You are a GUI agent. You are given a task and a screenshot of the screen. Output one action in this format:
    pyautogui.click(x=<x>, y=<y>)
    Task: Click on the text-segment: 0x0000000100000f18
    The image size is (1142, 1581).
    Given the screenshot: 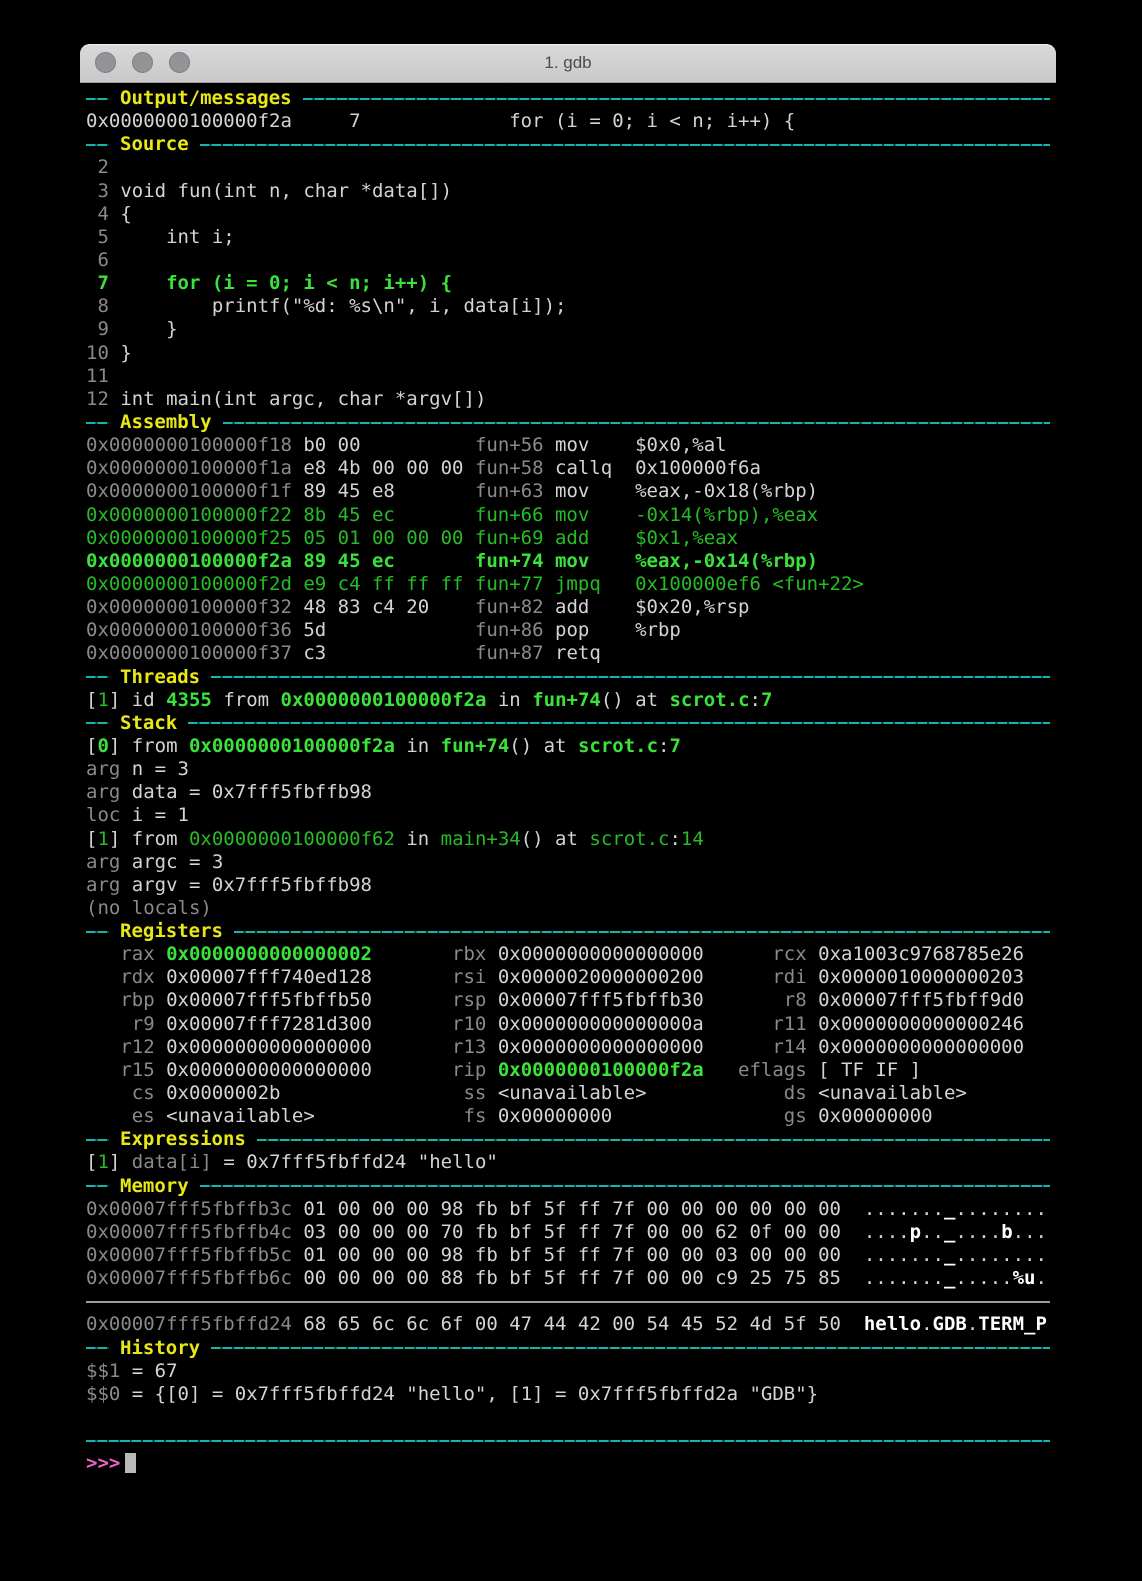 What is the action you would take?
    pyautogui.click(x=189, y=445)
    